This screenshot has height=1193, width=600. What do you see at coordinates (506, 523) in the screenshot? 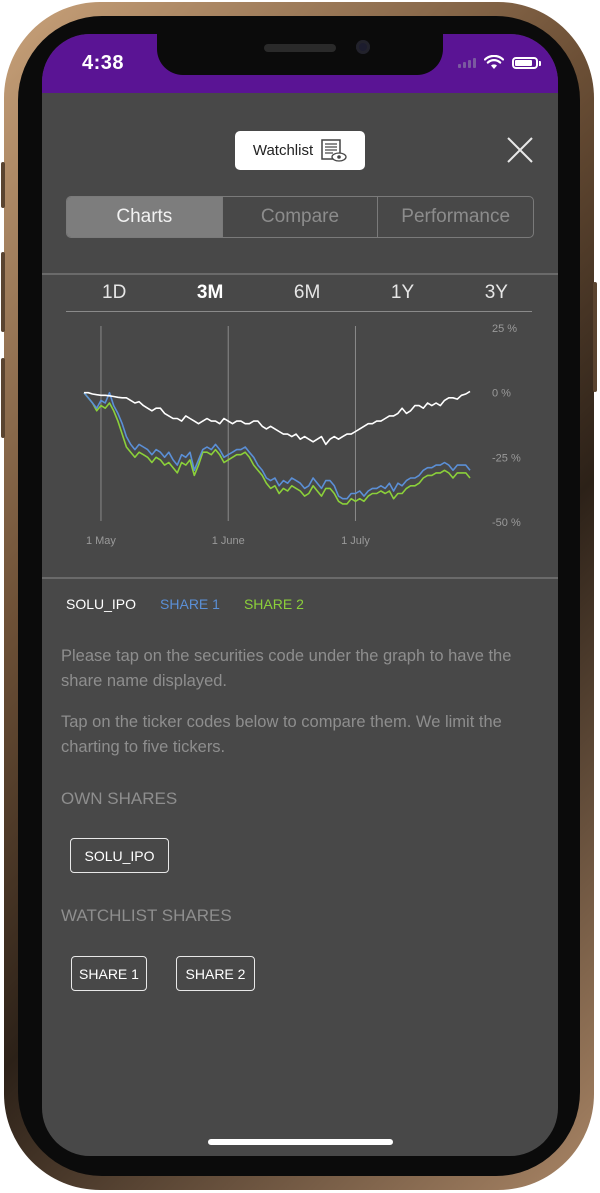
I see `y-tick-label: -50 %` at bounding box center [506, 523].